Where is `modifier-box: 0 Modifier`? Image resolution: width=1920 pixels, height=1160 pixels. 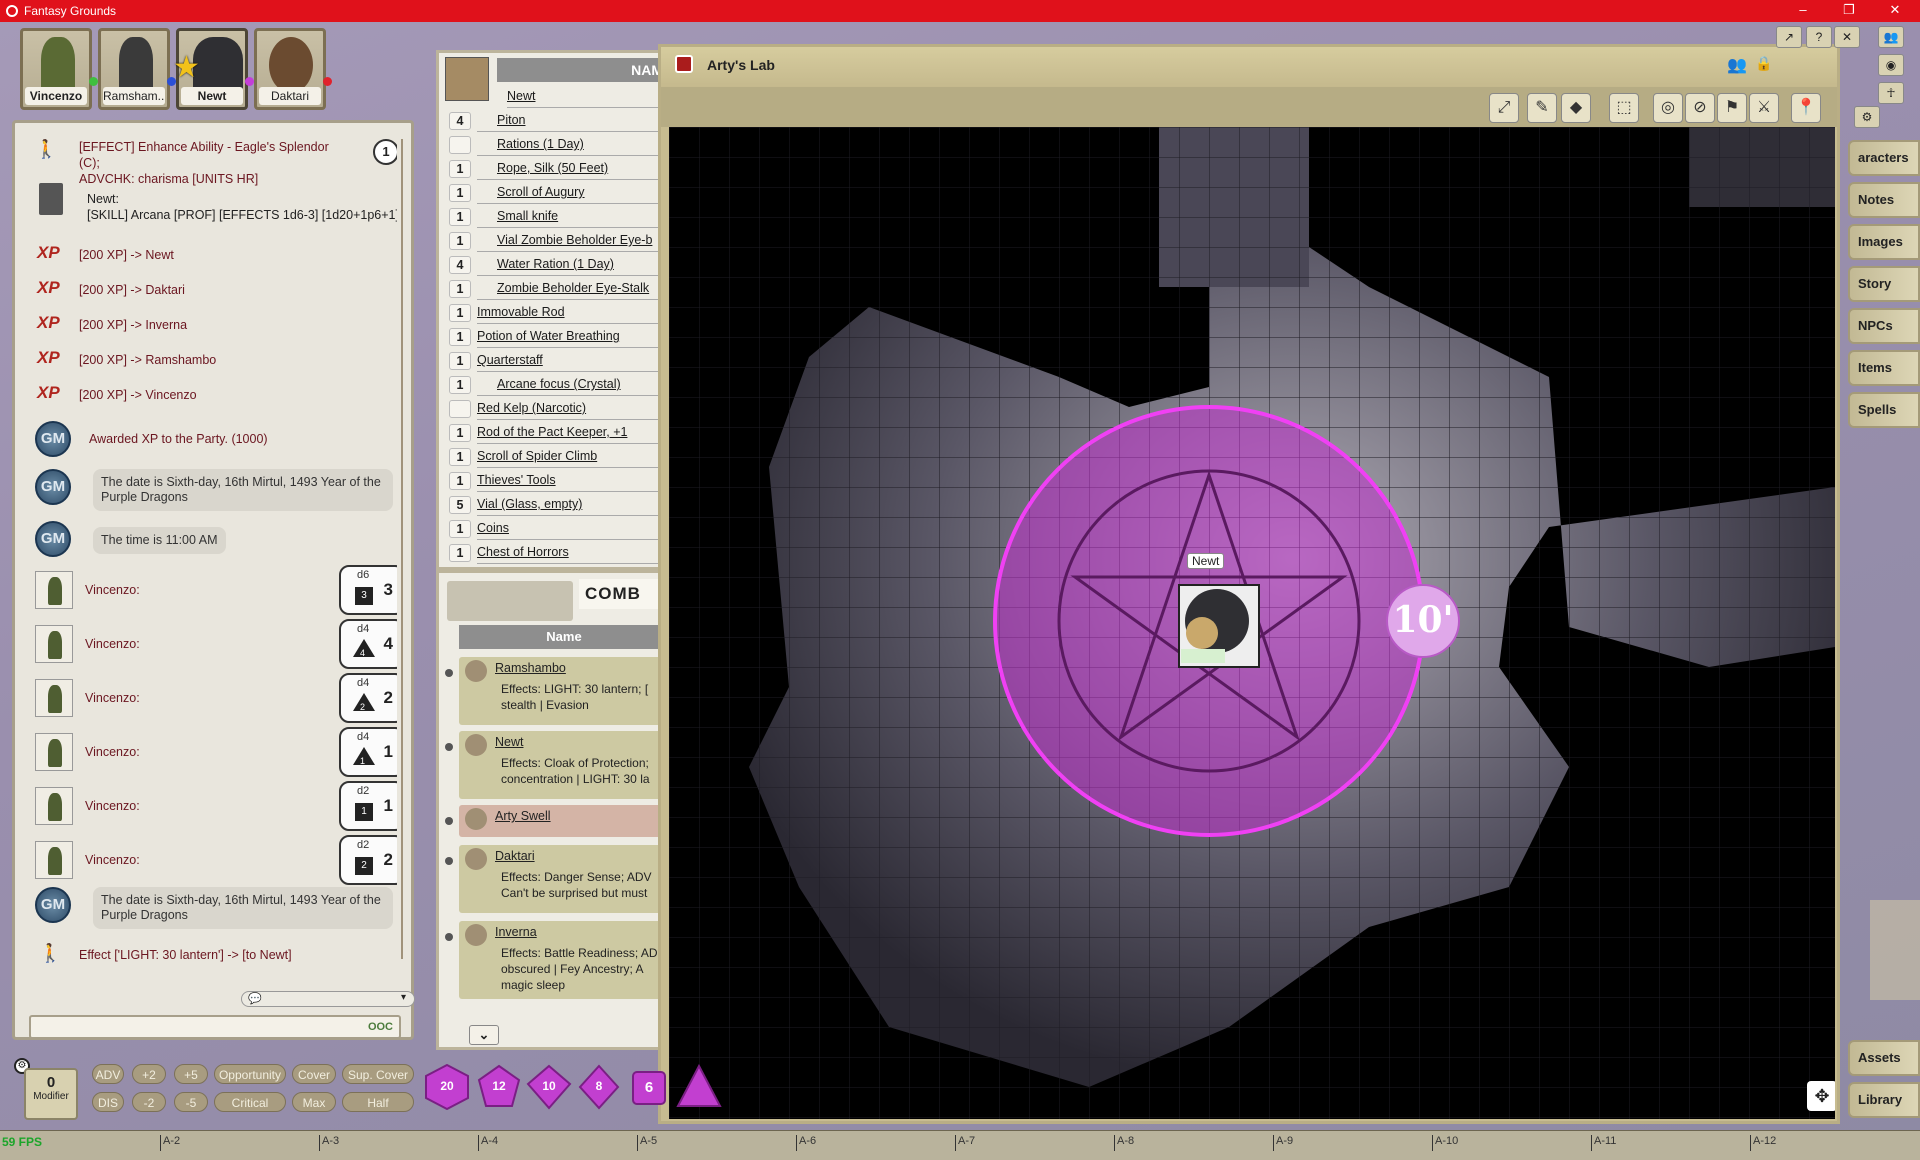 modifier-box: 0 Modifier is located at coordinates (51, 1094).